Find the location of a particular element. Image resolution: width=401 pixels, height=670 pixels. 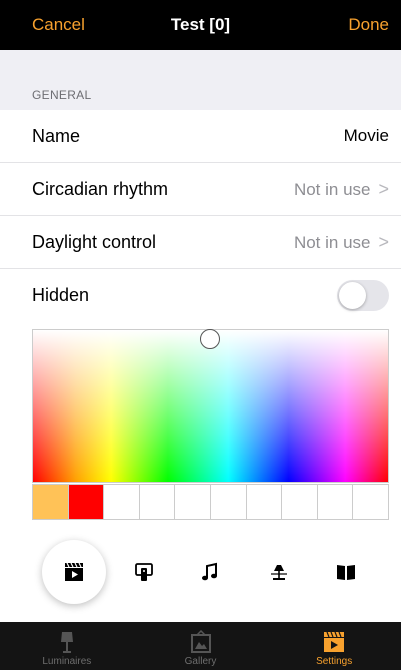

tab-settings: Settings is located at coordinates (334, 646).